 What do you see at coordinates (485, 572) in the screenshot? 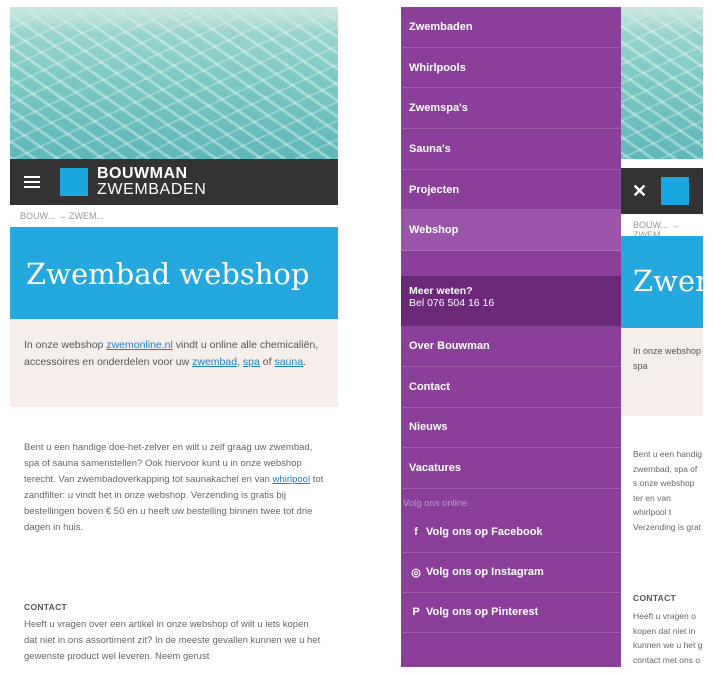
I see `social-label: Volg ons op Instagram` at bounding box center [485, 572].